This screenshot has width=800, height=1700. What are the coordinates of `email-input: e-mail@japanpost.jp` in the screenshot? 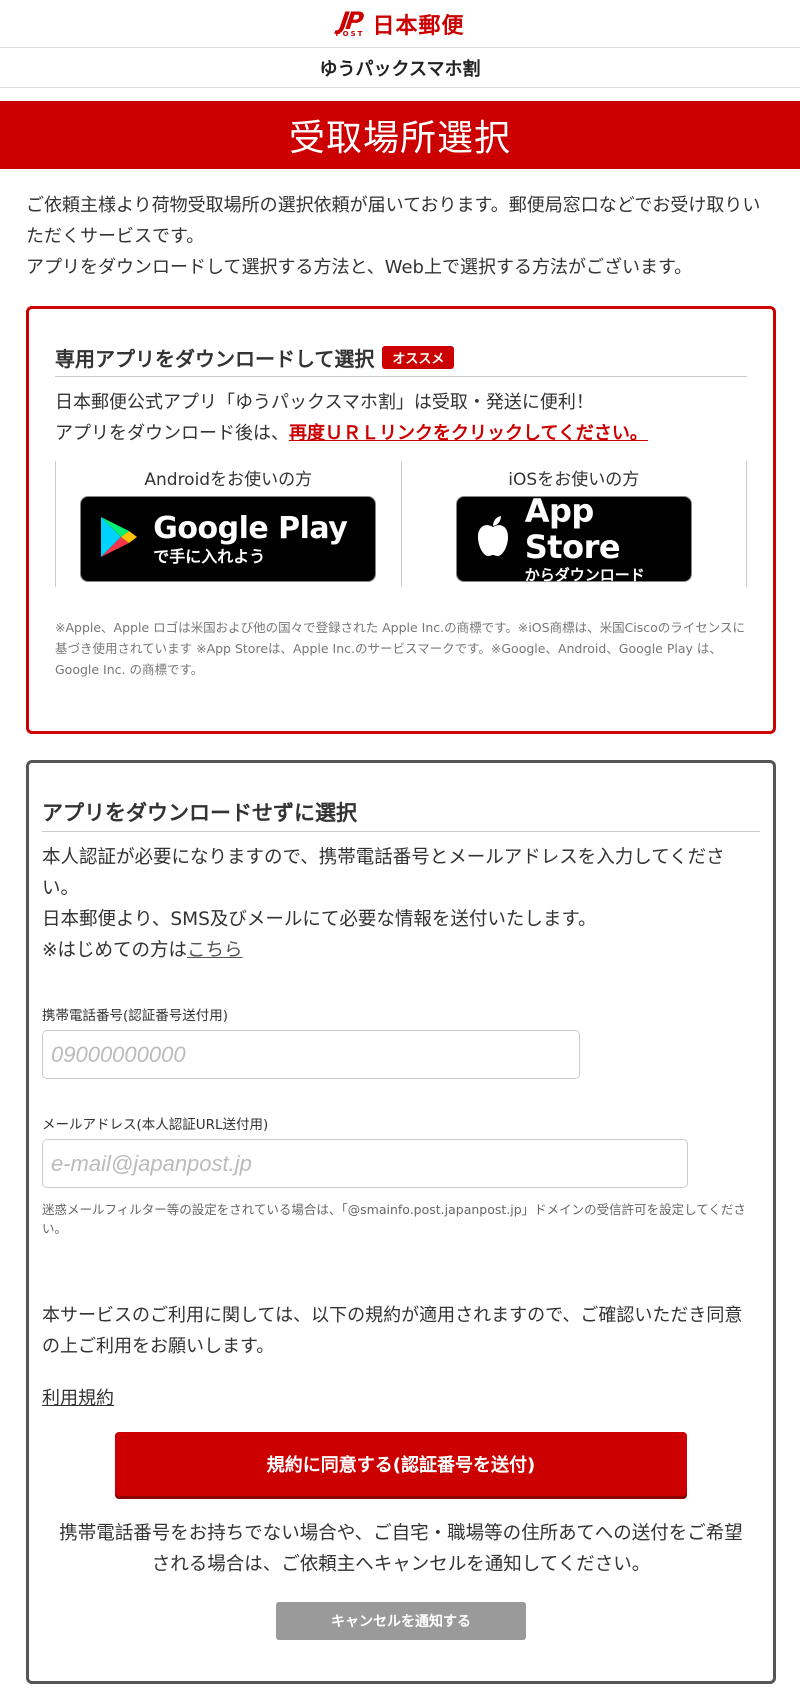 It's located at (365, 1163).